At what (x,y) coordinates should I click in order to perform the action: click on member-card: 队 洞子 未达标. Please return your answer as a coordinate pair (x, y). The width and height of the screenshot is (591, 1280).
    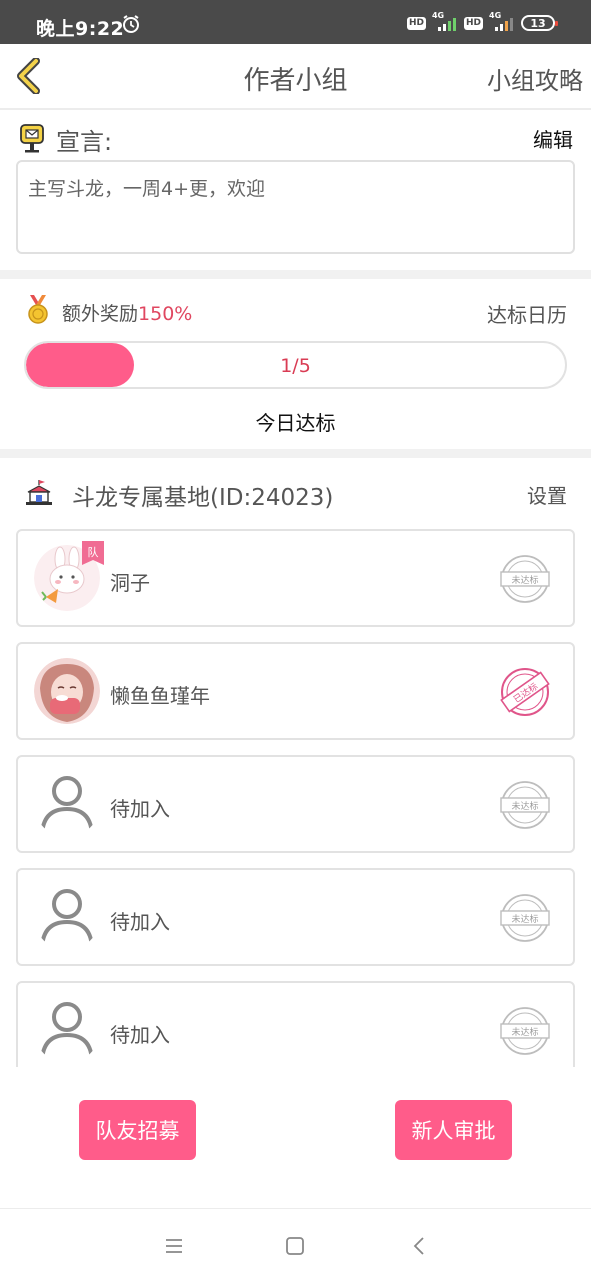
    Looking at the image, I should click on (295, 578).